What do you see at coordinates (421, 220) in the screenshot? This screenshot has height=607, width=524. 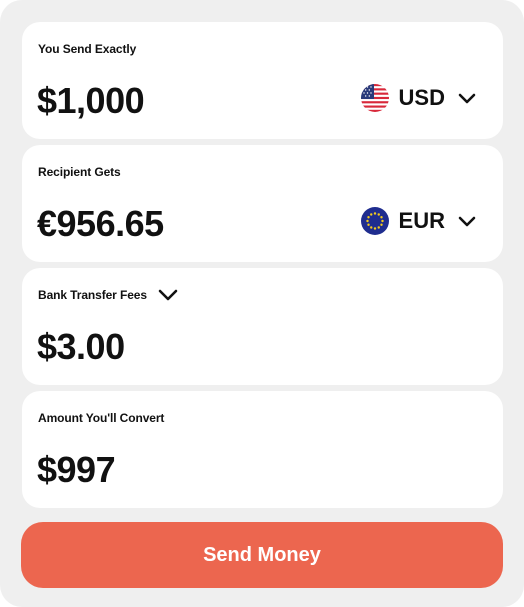 I see `receive-currency-code: EUR` at bounding box center [421, 220].